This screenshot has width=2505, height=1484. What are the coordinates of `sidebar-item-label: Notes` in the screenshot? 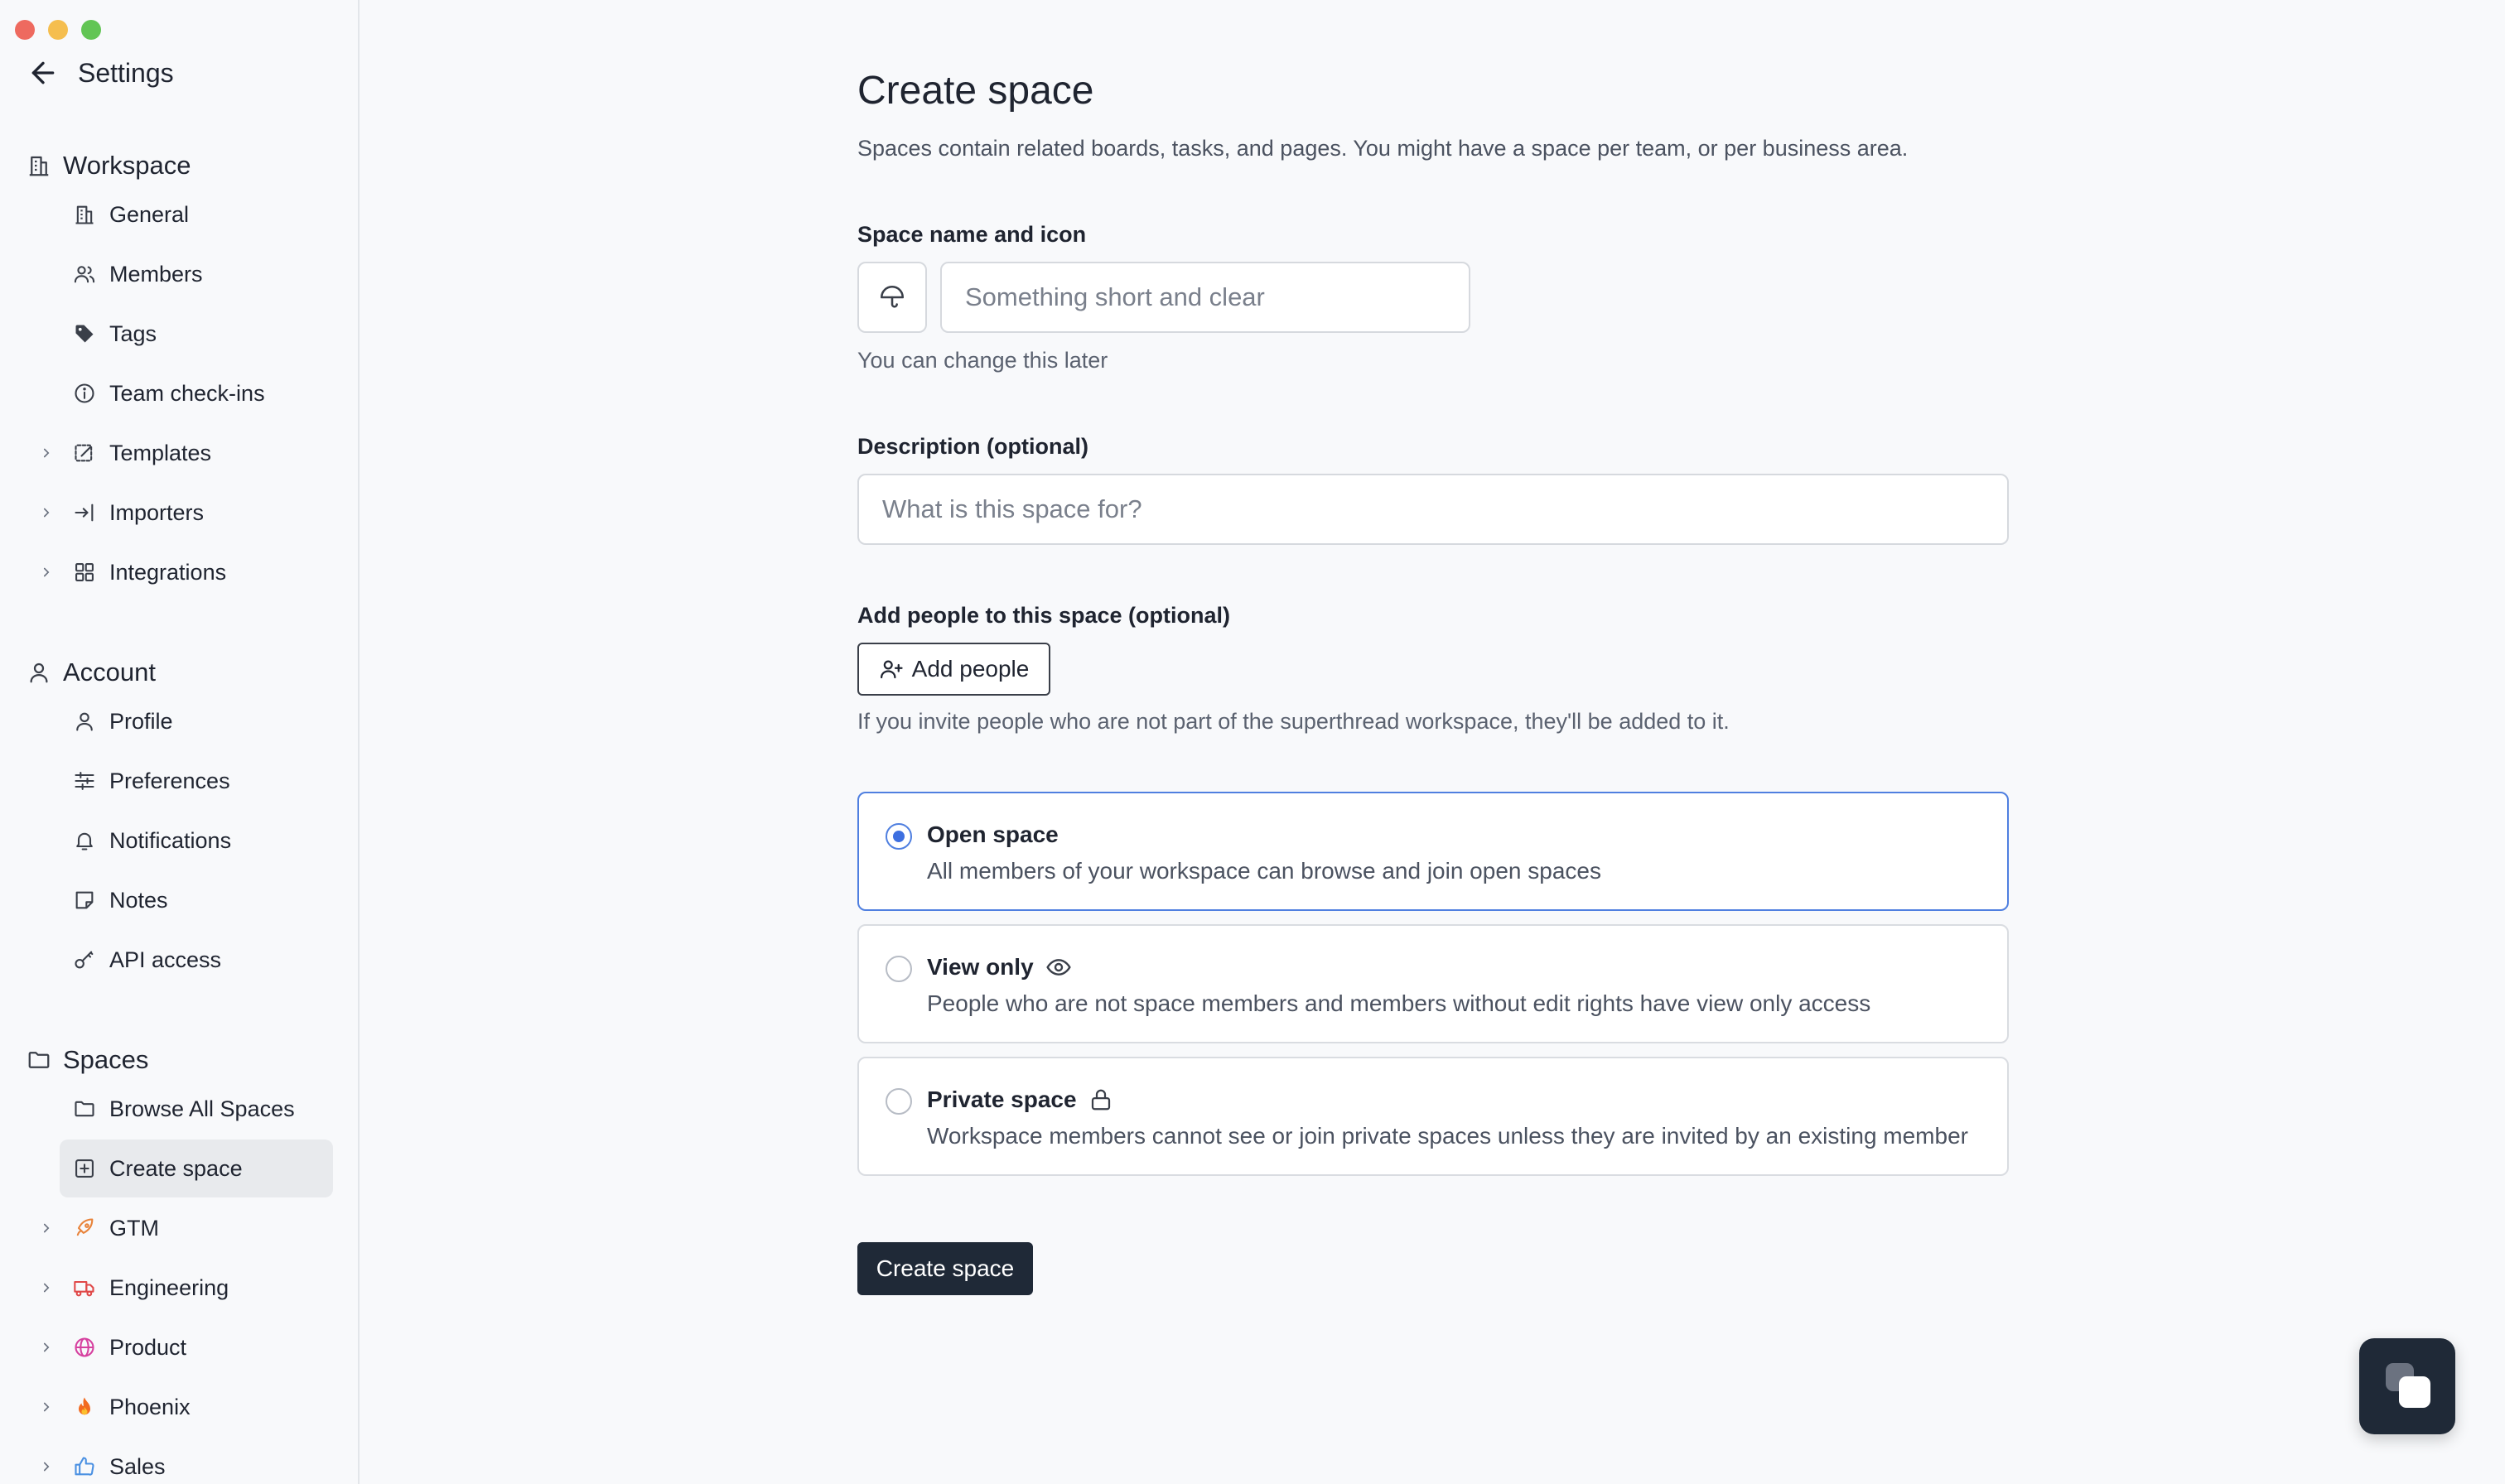 It's located at (138, 900).